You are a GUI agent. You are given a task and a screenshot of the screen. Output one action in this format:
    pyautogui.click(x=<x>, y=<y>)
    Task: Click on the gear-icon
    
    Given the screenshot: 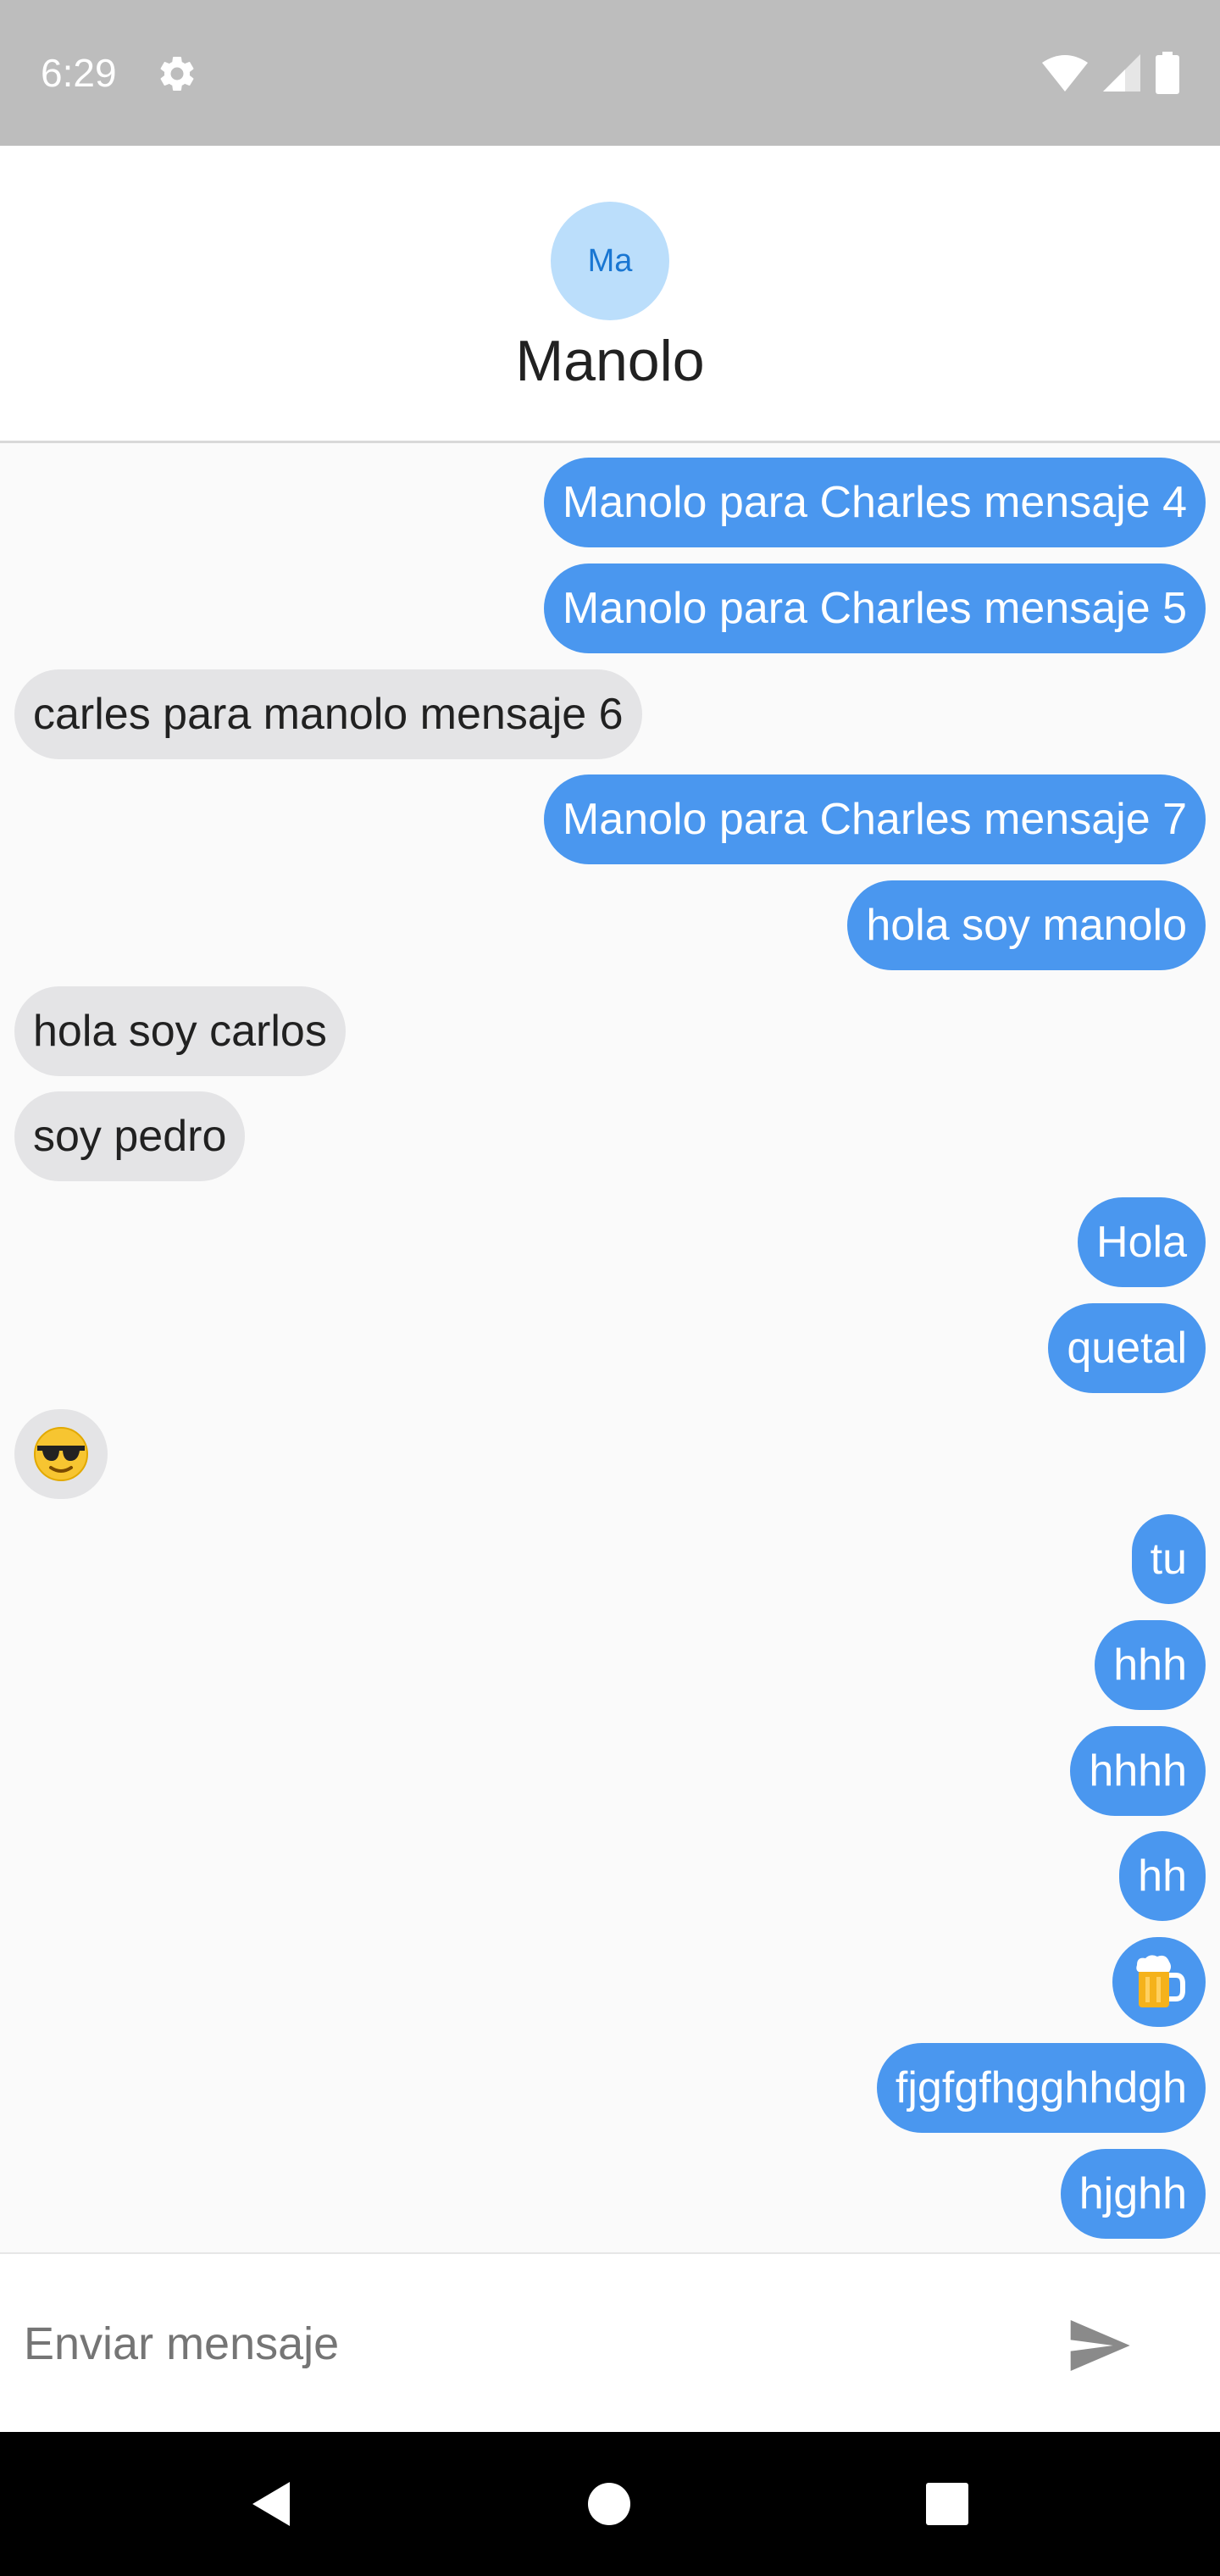 What is the action you would take?
    pyautogui.click(x=177, y=73)
    